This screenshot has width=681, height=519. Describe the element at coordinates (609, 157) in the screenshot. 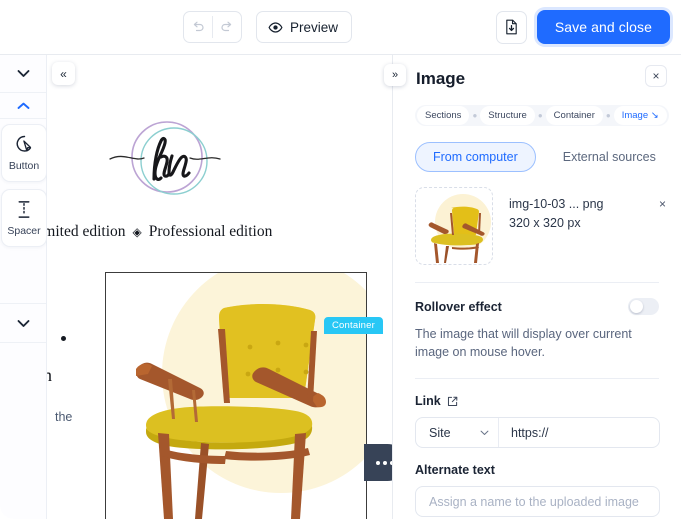

I see `tab-external-sources: External sources` at that location.